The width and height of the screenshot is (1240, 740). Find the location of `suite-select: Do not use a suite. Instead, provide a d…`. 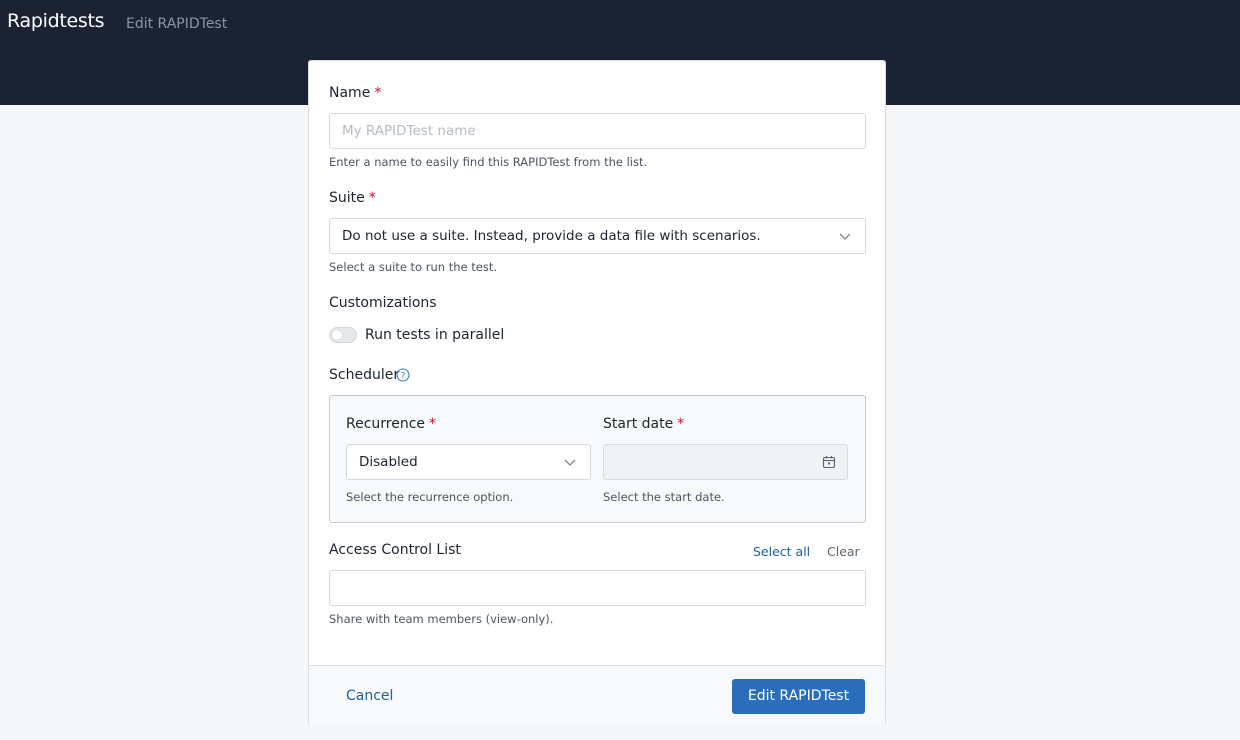

suite-select: Do not use a suite. Instead, provide a d… is located at coordinates (597, 236).